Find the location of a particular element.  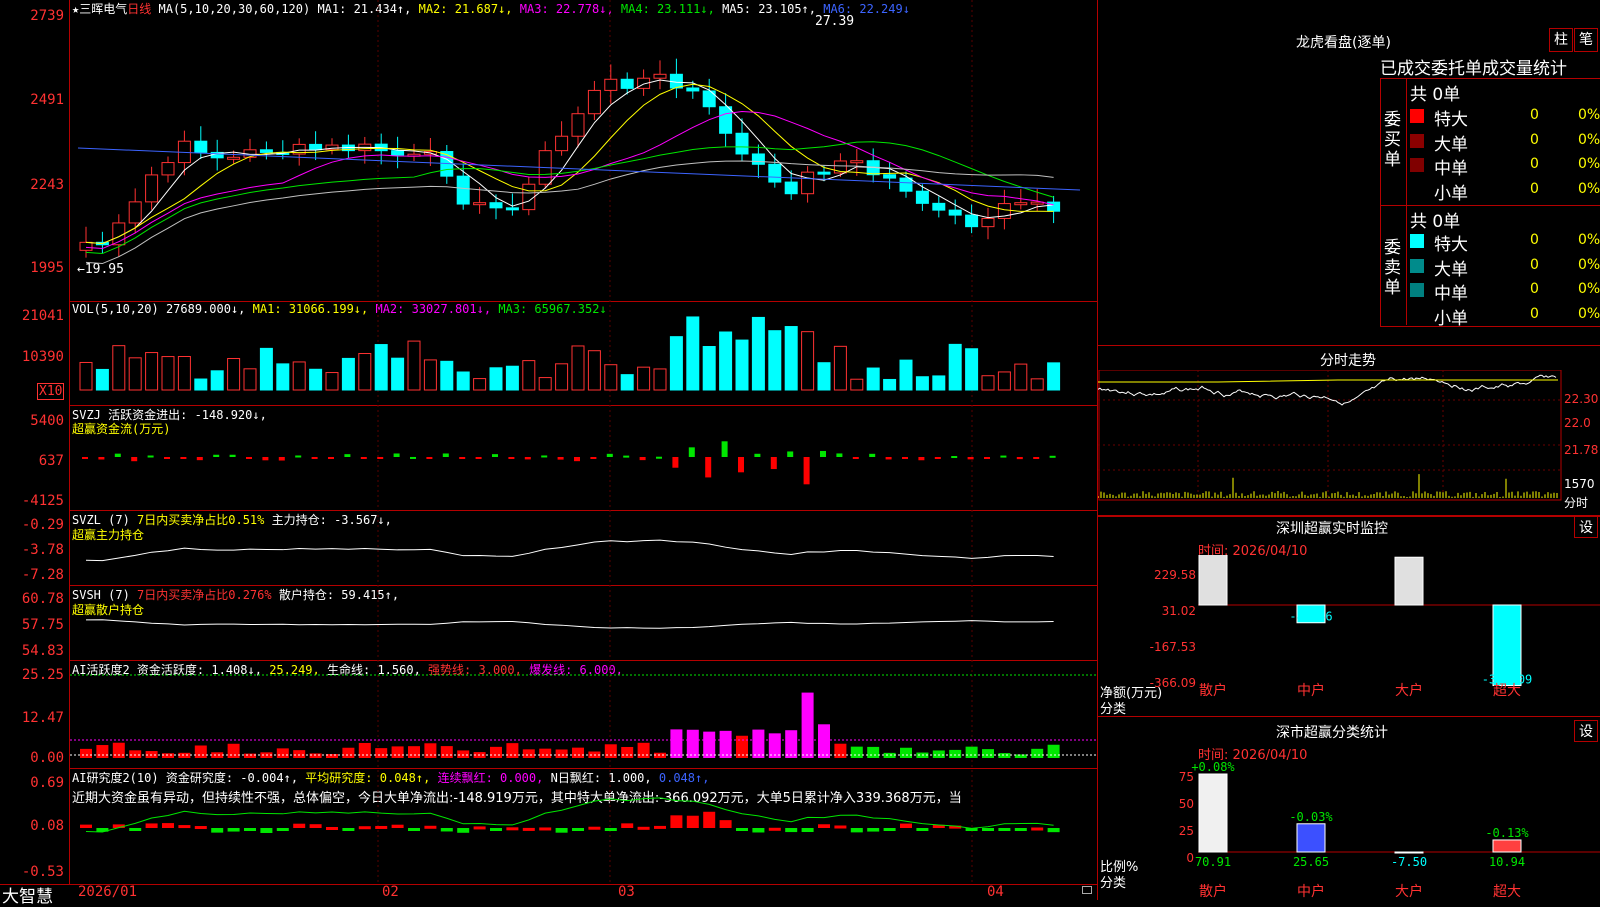

lhb-row: 中单 0 0% is located at coordinates (1505, 166).